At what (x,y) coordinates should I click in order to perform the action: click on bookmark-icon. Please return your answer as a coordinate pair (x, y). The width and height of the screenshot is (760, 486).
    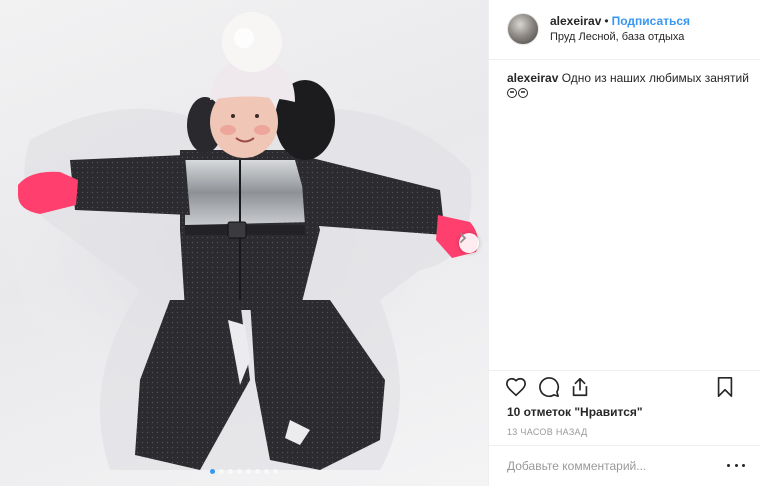
    Looking at the image, I should click on (725, 387).